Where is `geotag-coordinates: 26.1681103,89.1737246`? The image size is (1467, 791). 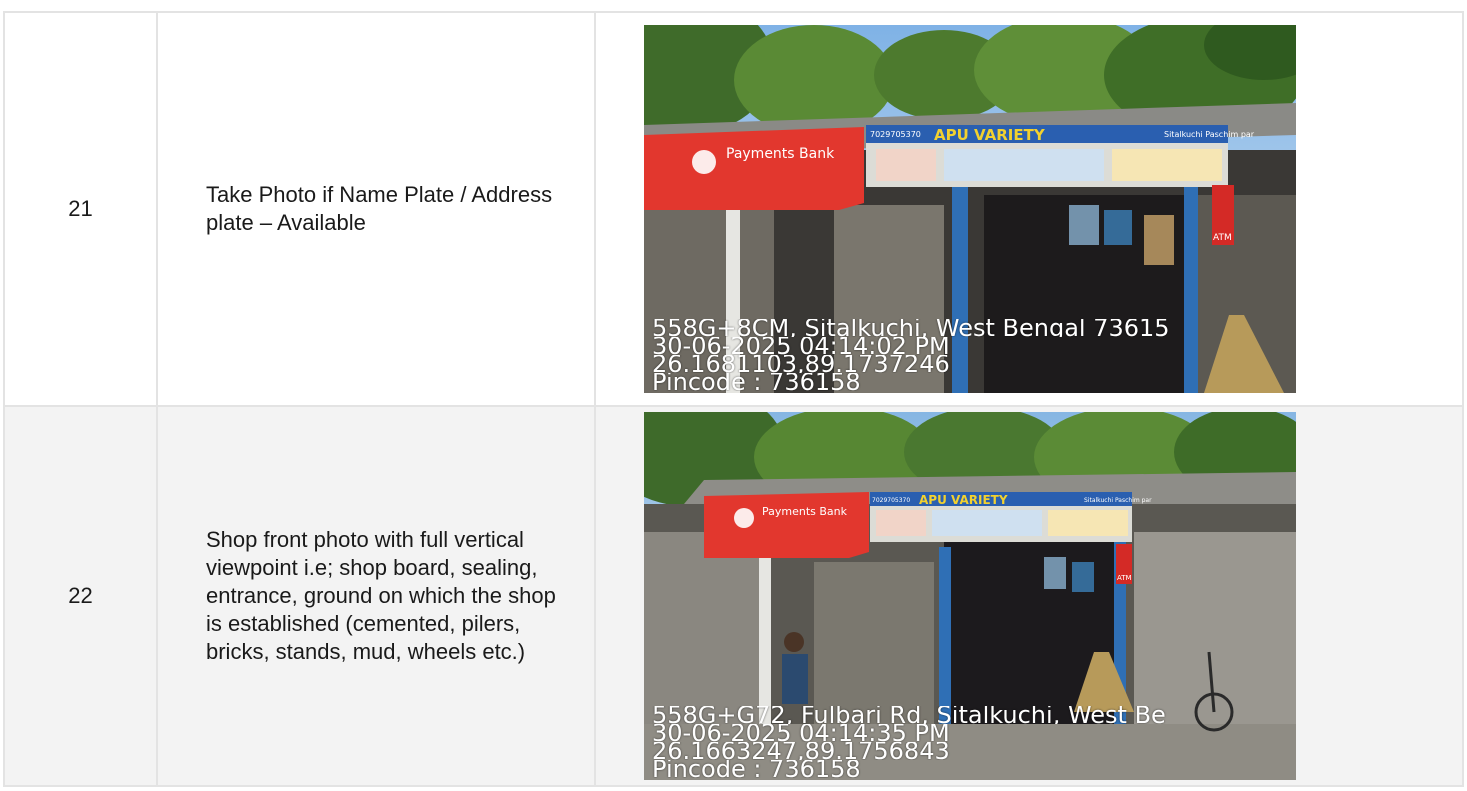 geotag-coordinates: 26.1681103,89.1737246 is located at coordinates (801, 364).